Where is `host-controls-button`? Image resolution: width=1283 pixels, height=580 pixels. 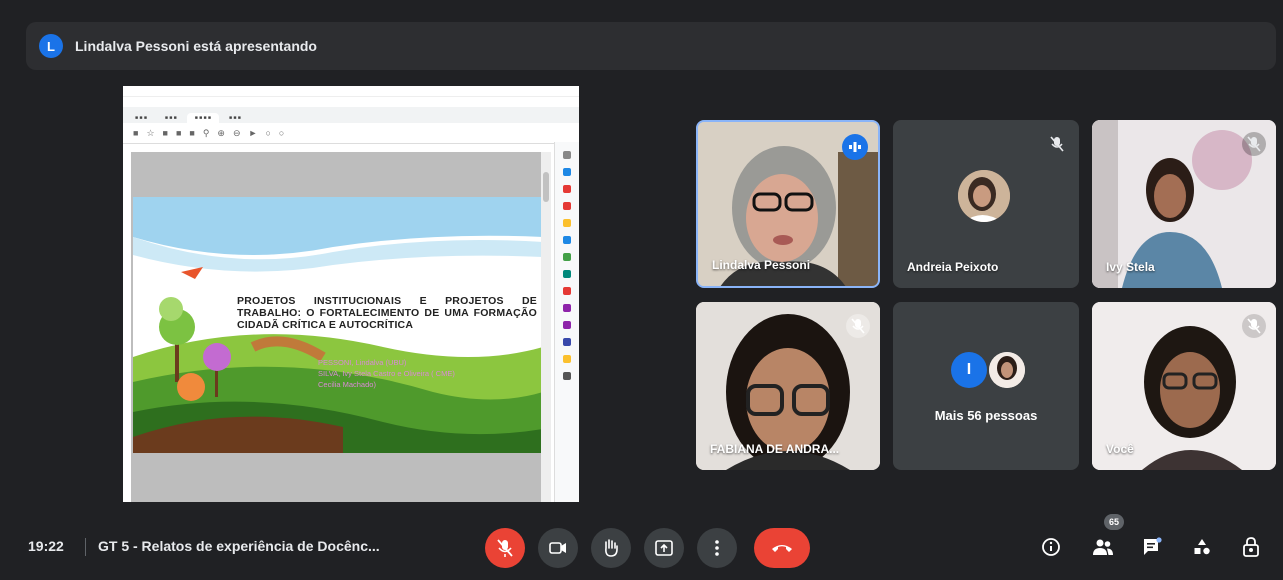 host-controls-button is located at coordinates (1251, 547).